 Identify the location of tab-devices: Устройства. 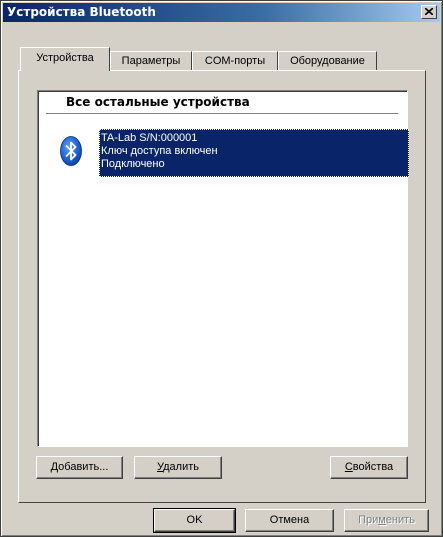
(65, 59).